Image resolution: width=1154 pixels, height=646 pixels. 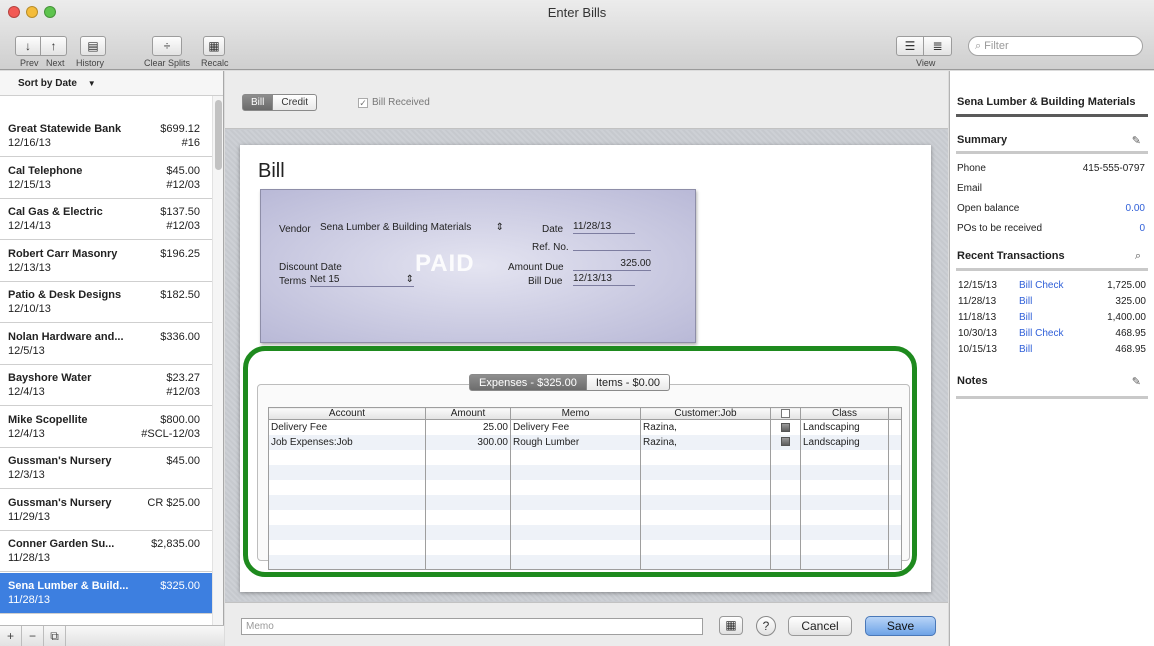 I want to click on open-balance-value: 0.00, so click(x=1135, y=208).